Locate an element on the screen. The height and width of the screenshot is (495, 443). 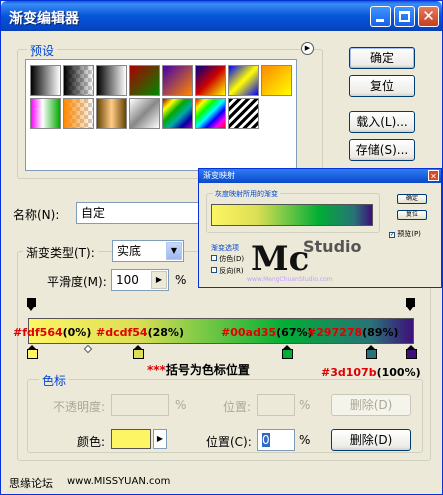
gradient-map-title: 渐变映射 is located at coordinates (320, 176).